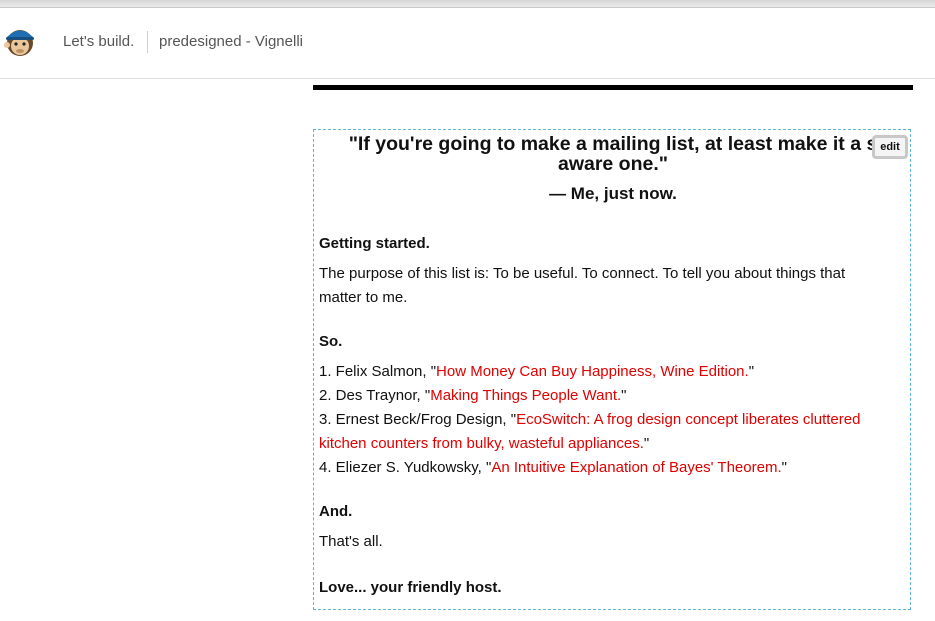 This screenshot has width=935, height=621. I want to click on header-divider, so click(147, 42).